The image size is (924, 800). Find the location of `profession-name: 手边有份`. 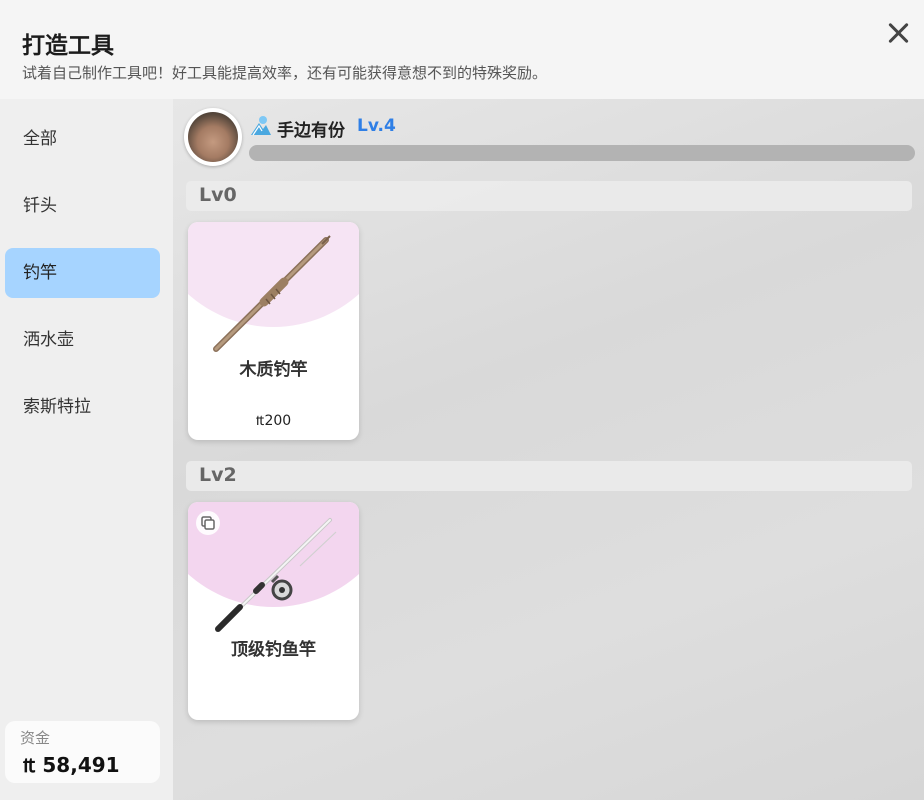

profession-name: 手边有份 is located at coordinates (311, 131).